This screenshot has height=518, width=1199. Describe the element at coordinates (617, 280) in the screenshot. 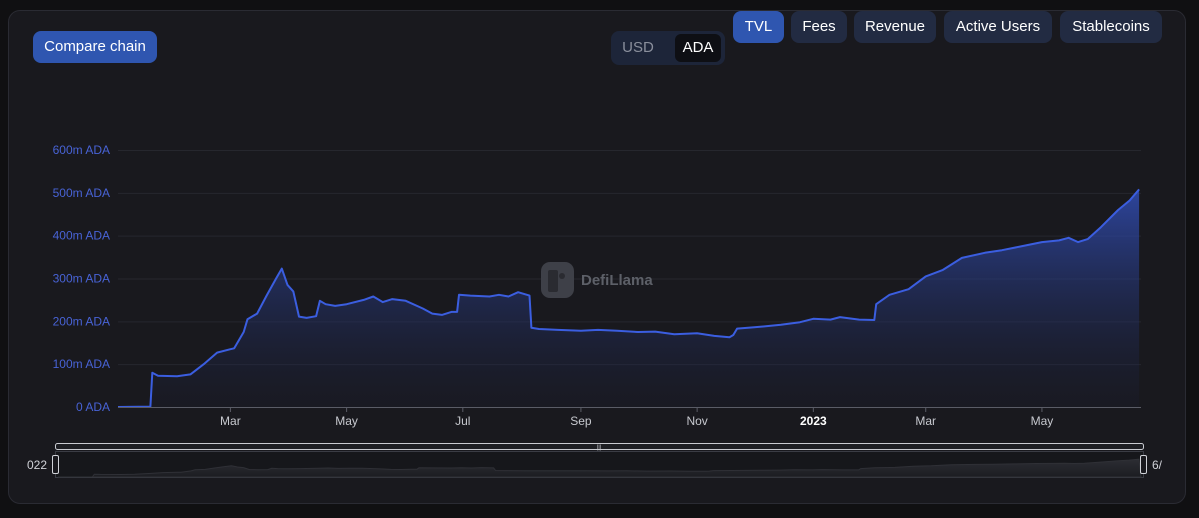

I see `watermark-text: DefiLlama` at that location.